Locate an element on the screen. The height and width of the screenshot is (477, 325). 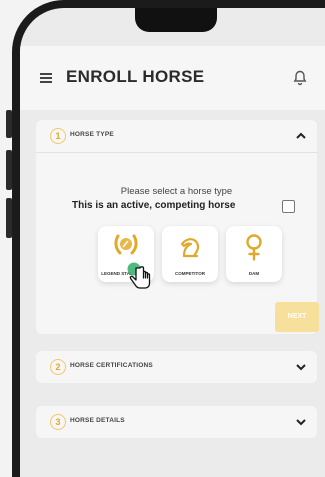
horse-type-option-dam: DAM is located at coordinates (254, 254).